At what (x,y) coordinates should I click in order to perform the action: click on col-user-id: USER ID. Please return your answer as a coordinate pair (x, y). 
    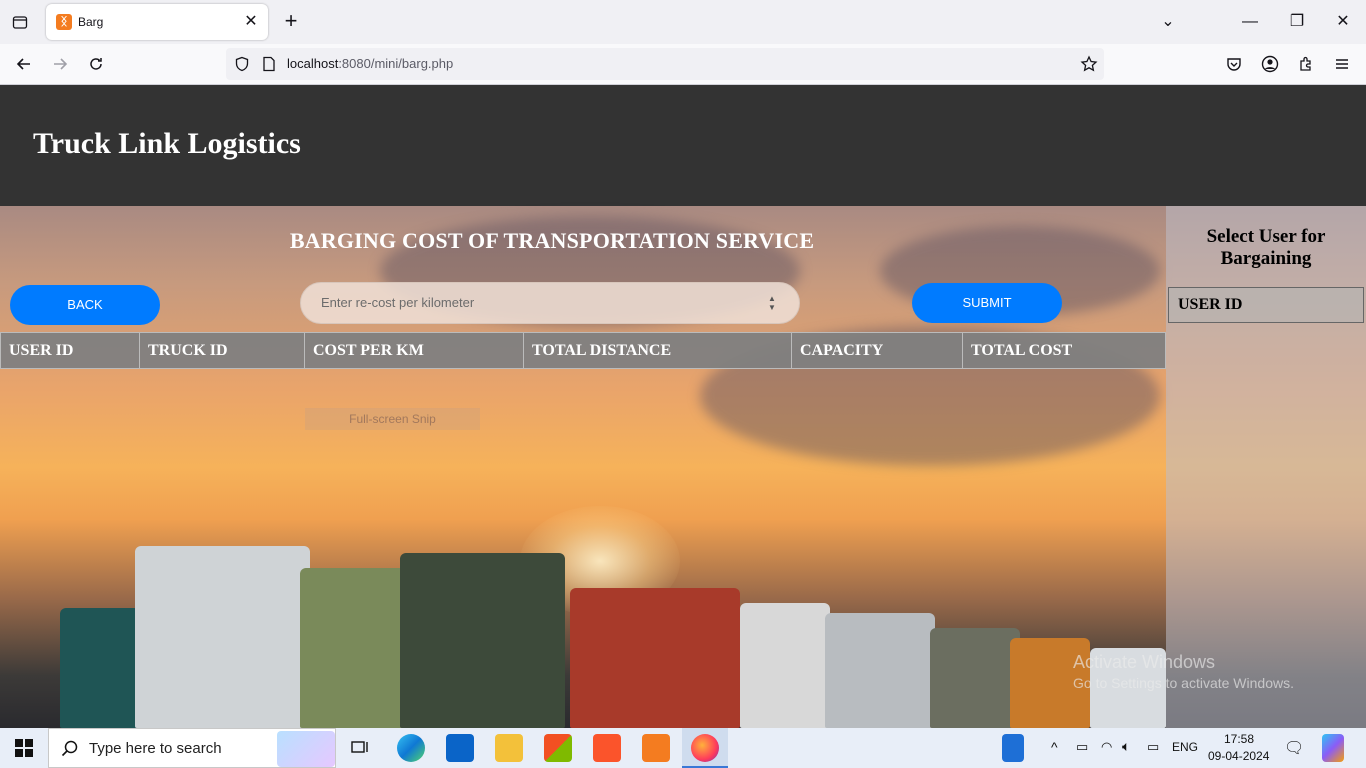
    Looking at the image, I should click on (70, 350).